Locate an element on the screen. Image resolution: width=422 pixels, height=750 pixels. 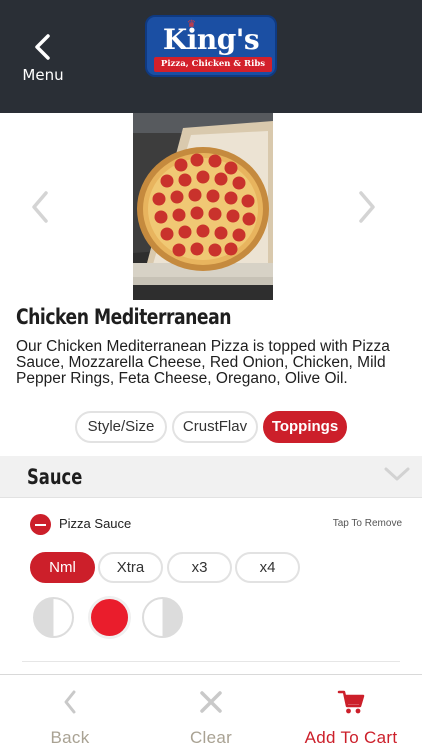
divider is located at coordinates (211, 661).